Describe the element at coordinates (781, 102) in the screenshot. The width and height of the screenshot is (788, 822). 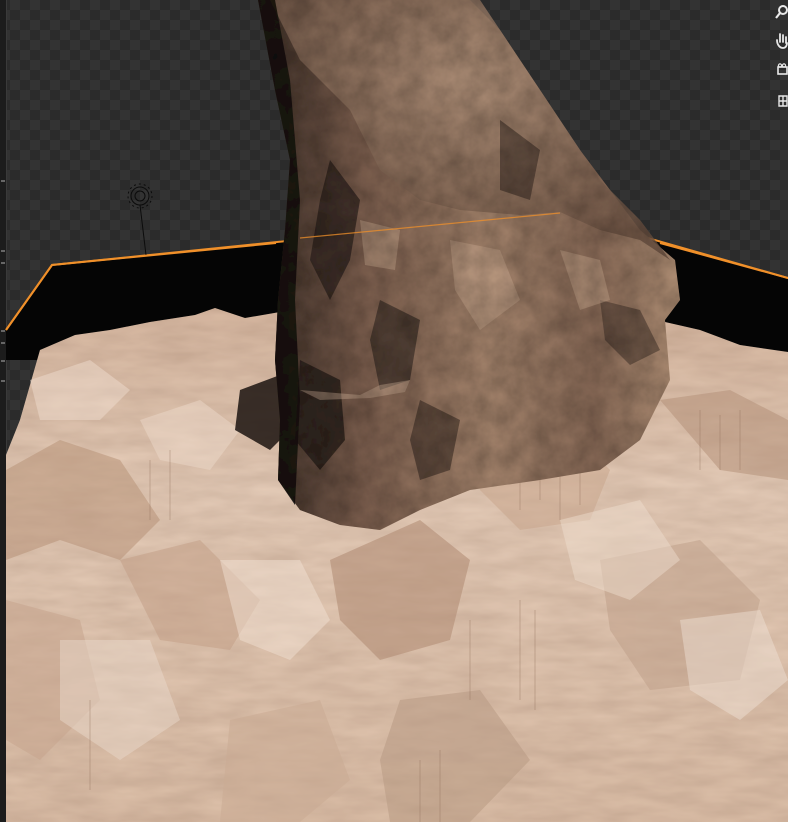
I see `perspective-grid-icon` at that location.